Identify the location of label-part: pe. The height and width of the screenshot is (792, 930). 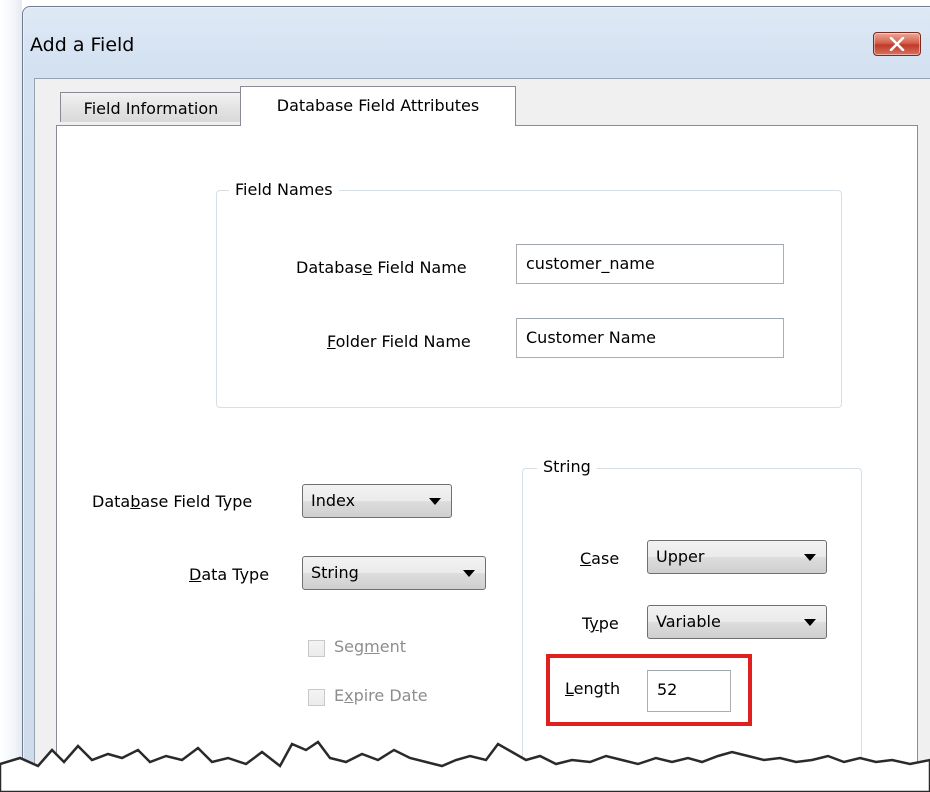
(608, 623).